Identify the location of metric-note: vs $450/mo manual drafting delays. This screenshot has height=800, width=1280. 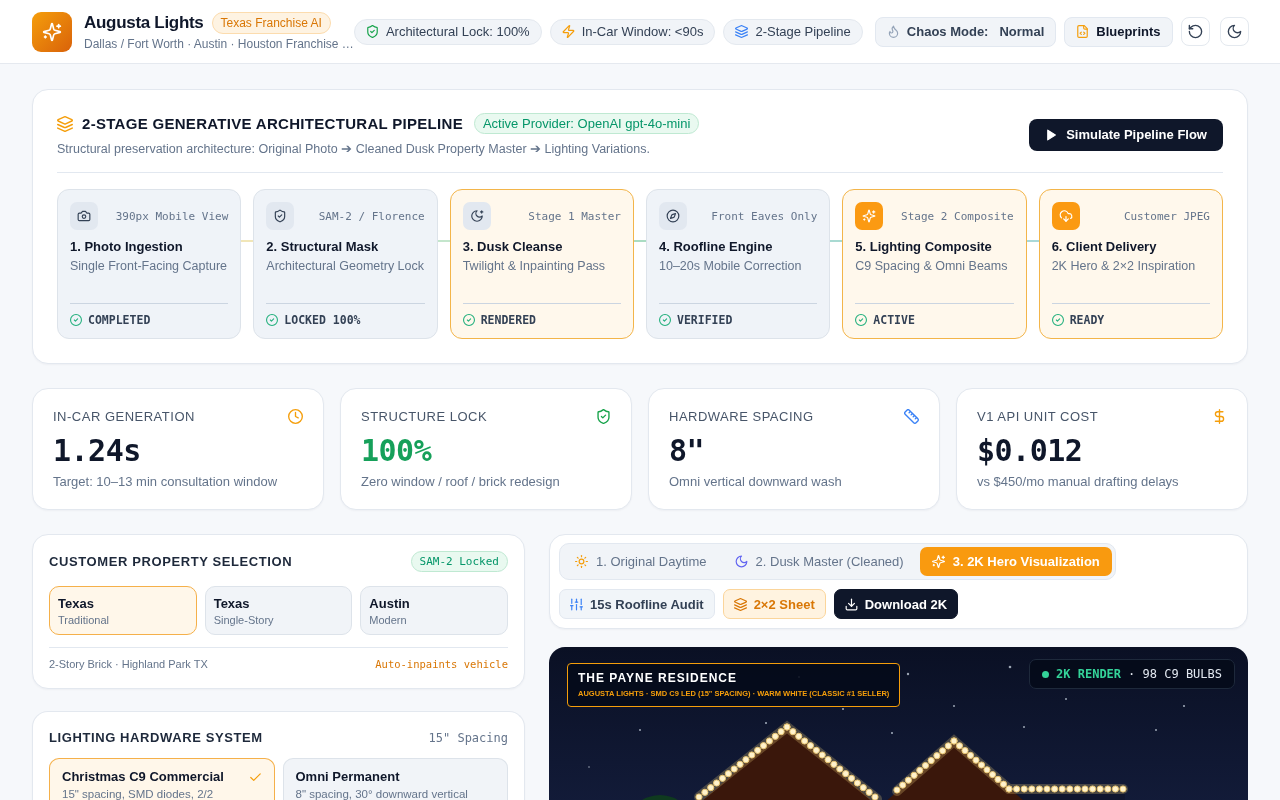
(1078, 481).